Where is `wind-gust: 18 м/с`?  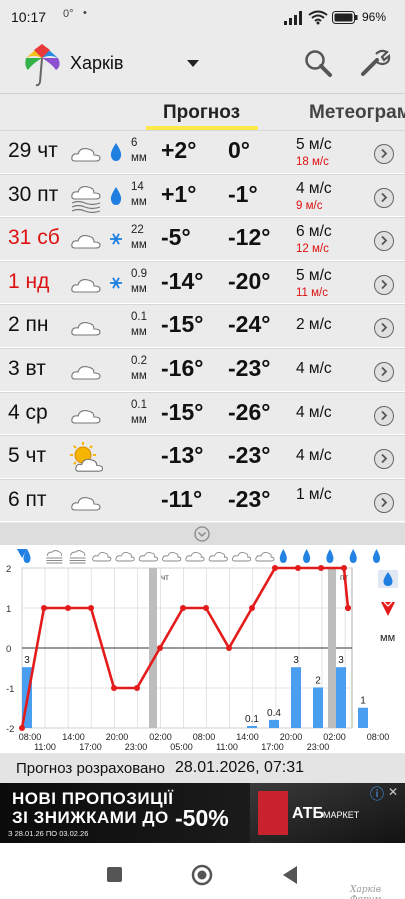
wind-gust: 18 м/с is located at coordinates (312, 162).